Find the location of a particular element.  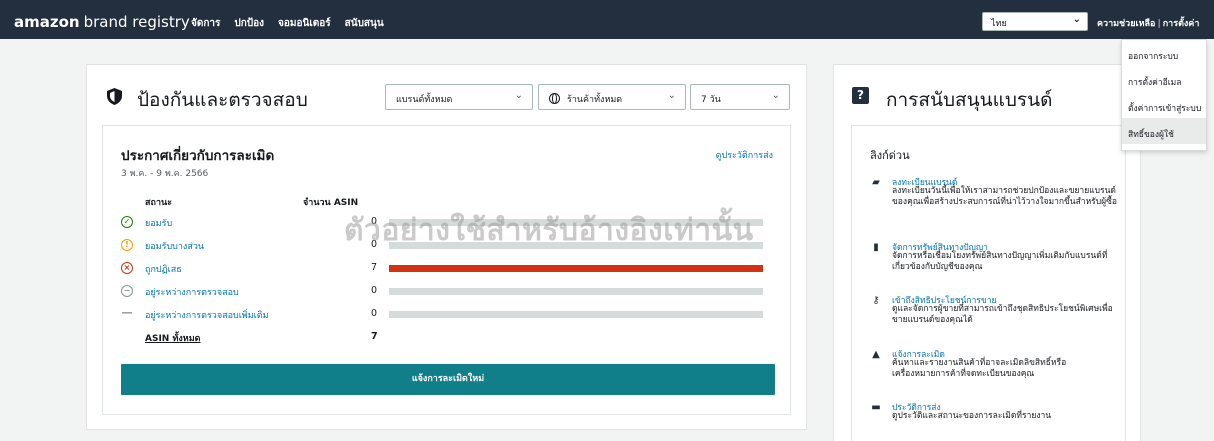

status-label: ถูกปฏิเสธ is located at coordinates (163, 269).